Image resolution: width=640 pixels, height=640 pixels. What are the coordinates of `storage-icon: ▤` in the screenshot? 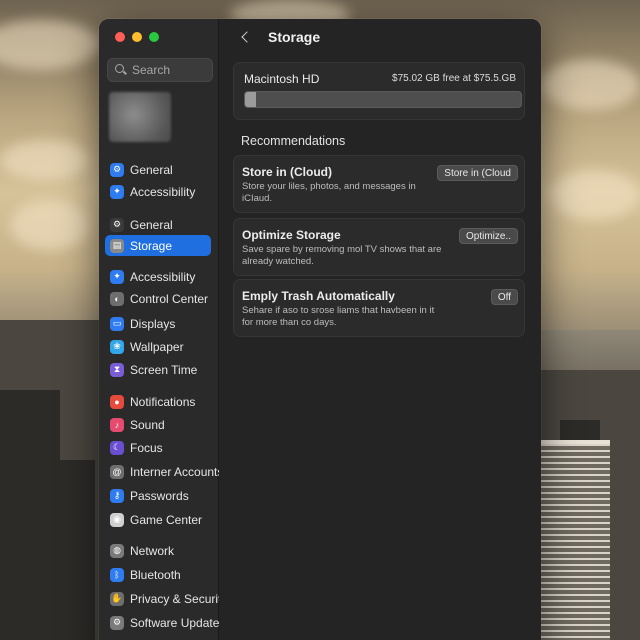 It's located at (117, 245).